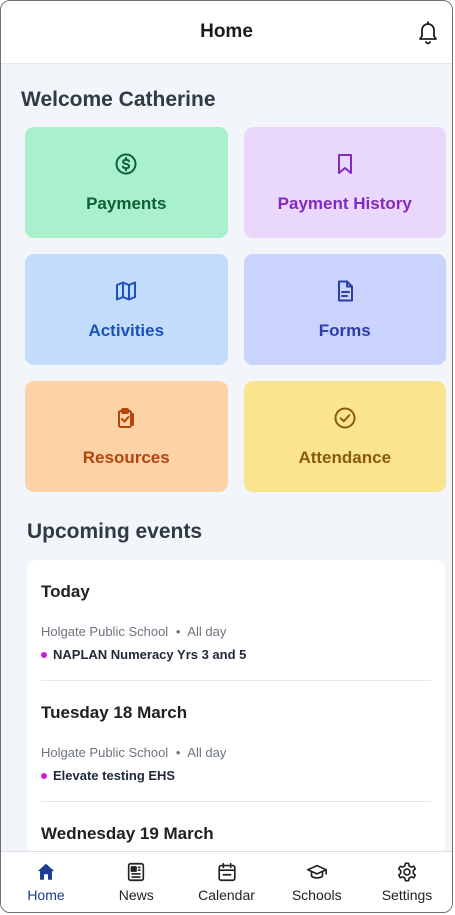  Describe the element at coordinates (236, 775) in the screenshot. I see `event-item: Elevate testing EHS` at that location.